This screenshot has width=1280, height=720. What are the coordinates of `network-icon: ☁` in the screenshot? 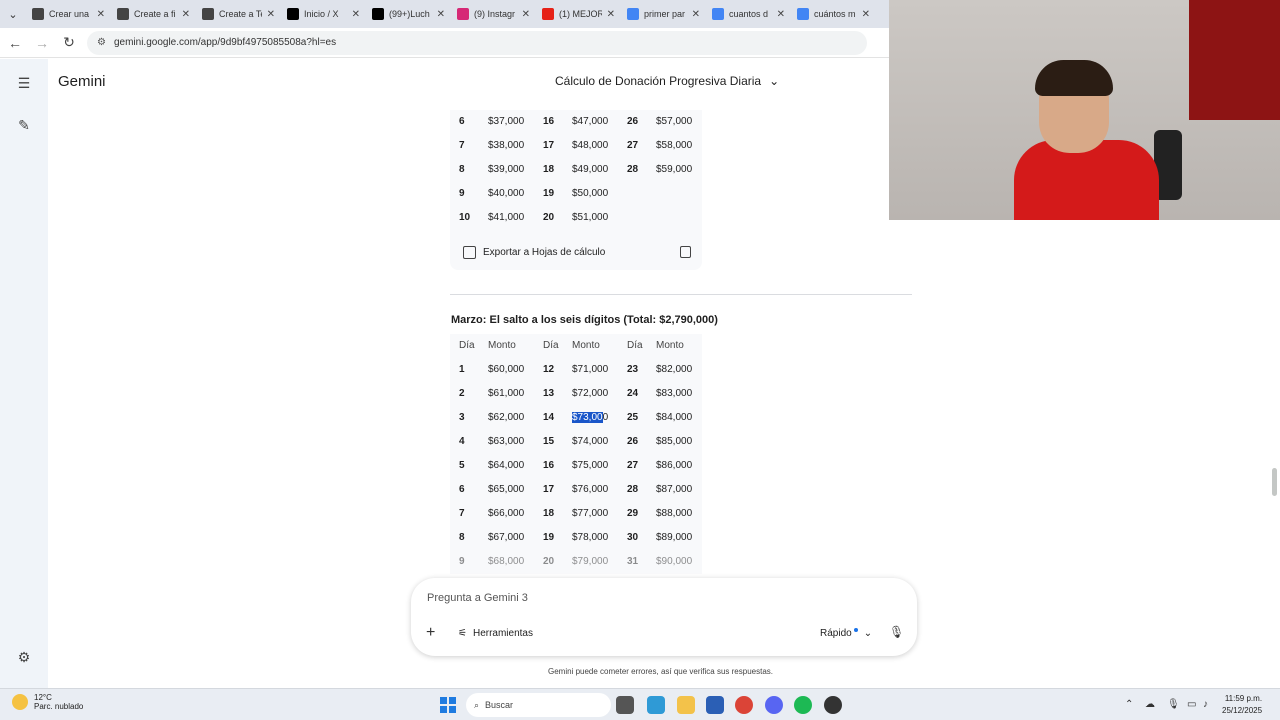 It's located at (1150, 704).